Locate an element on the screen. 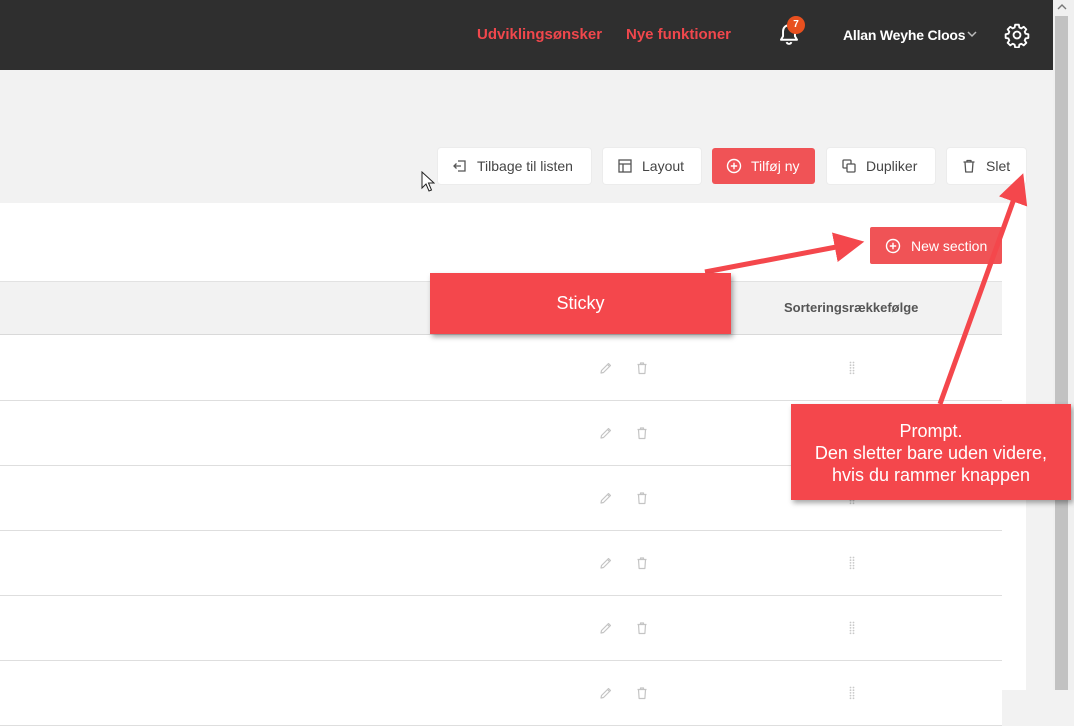 The height and width of the screenshot is (726, 1074). layout-button: Layout is located at coordinates (652, 166).